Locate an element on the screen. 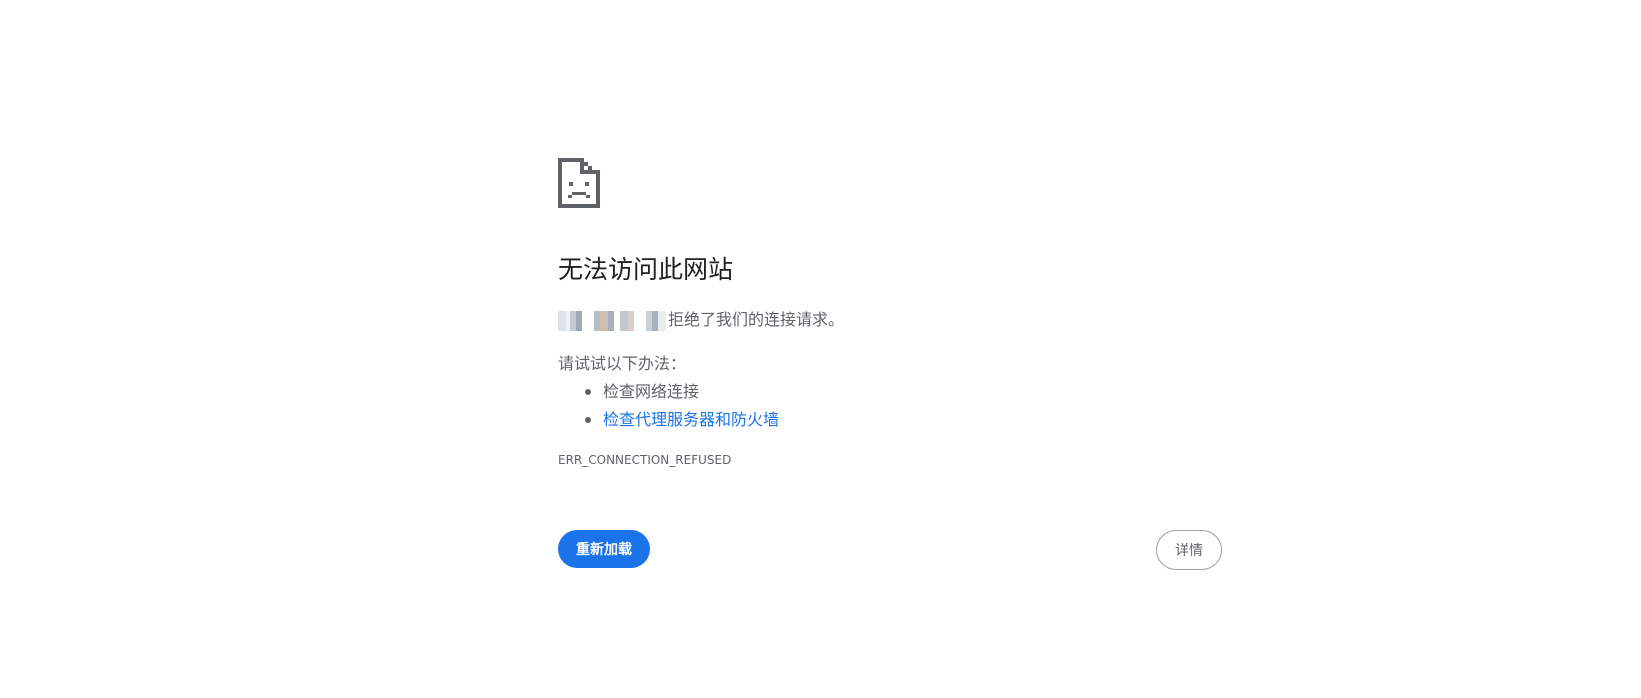 This screenshot has width=1641, height=698. error-code: ERR_CONNECTION_REFUSED is located at coordinates (645, 460).